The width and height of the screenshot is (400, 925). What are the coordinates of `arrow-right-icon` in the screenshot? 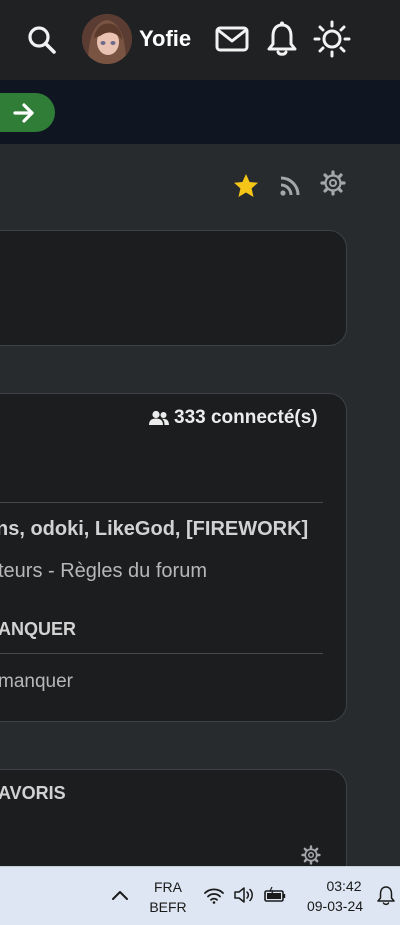 It's located at (23, 113).